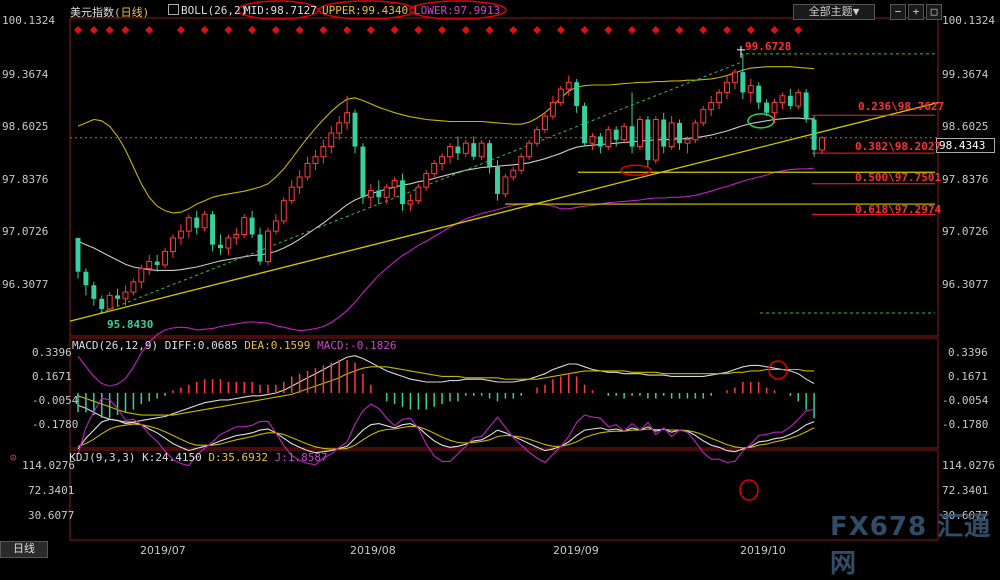 Image resolution: width=1000 pixels, height=580 pixels. What do you see at coordinates (373, 550) in the screenshot?
I see `x-tick: 2019/08` at bounding box center [373, 550].